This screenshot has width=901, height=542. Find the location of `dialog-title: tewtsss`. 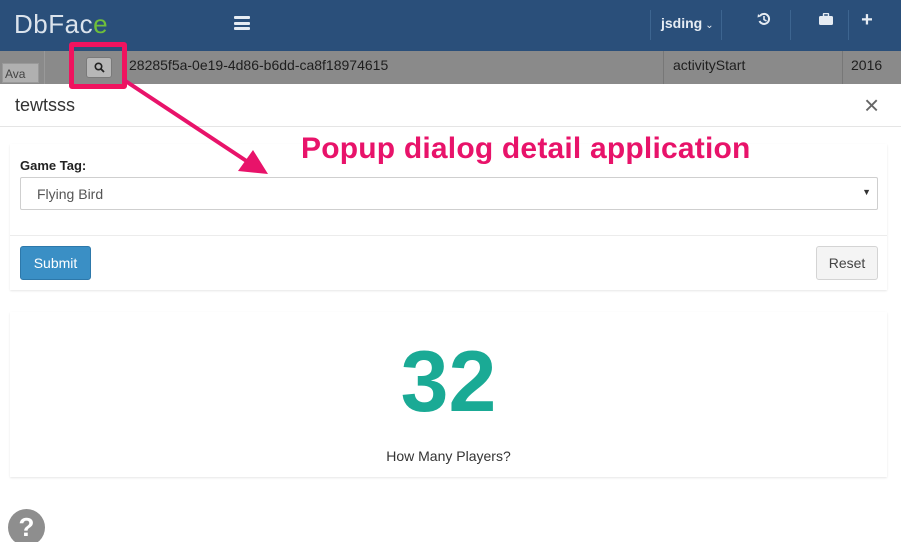

dialog-title: tewtsss is located at coordinates (45, 105).